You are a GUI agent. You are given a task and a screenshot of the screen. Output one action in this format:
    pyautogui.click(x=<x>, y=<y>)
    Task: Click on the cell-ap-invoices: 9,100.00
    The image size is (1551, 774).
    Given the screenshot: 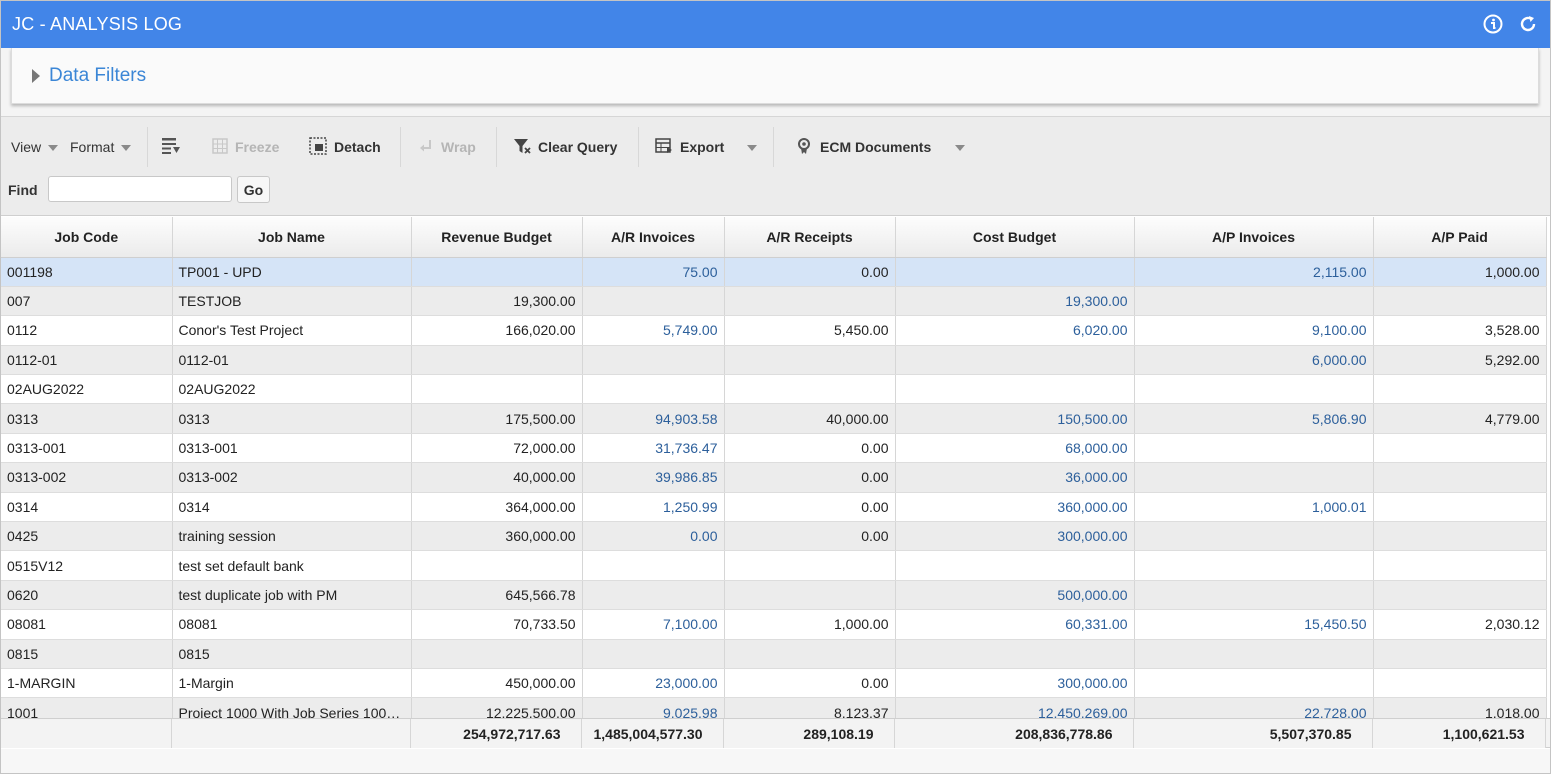 What is the action you would take?
    pyautogui.click(x=1254, y=330)
    